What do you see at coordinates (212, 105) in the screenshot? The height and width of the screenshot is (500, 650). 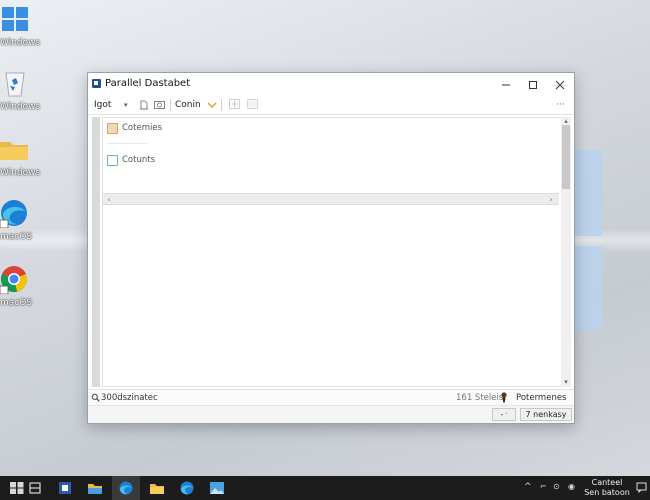 I see `chevron-orange-icon` at bounding box center [212, 105].